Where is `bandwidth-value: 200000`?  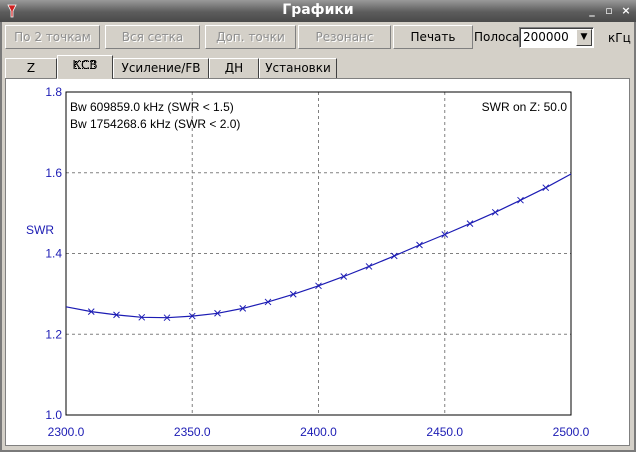 bandwidth-value: 200000 is located at coordinates (546, 37).